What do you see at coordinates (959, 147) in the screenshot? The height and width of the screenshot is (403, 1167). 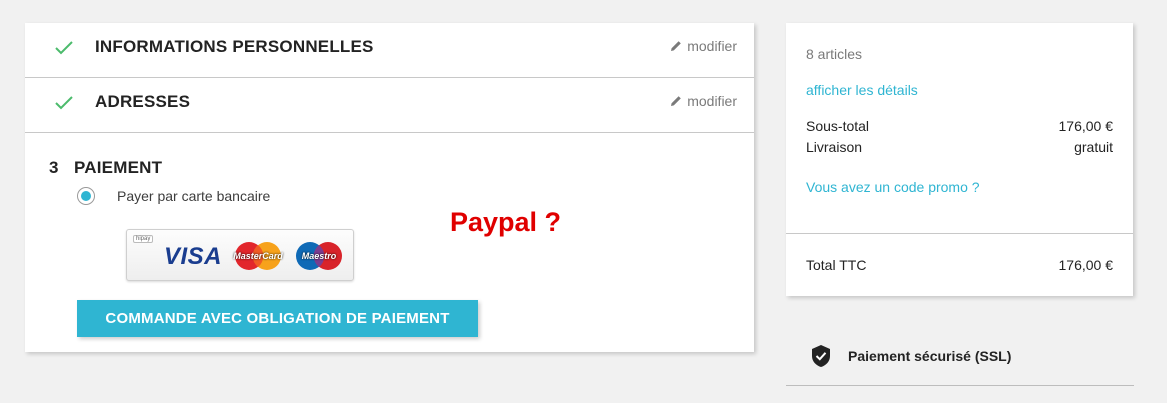 I see `shipping-row: Livraison gratuit` at bounding box center [959, 147].